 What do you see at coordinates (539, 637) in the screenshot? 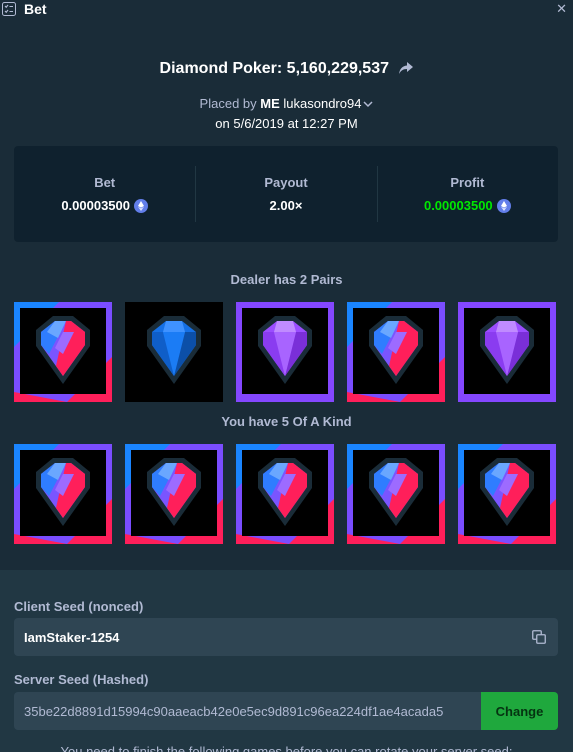
I see `copy-icon` at bounding box center [539, 637].